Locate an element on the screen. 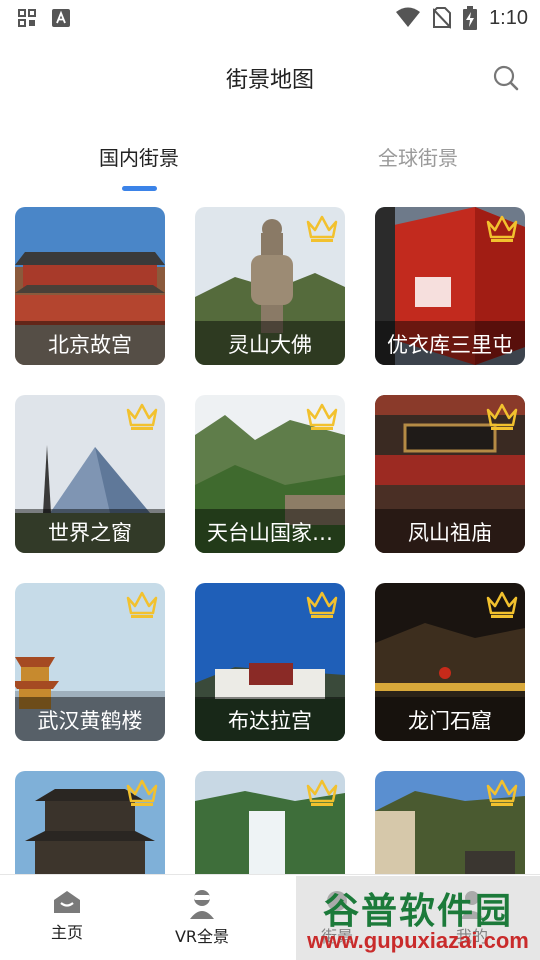  nav-home-label: 主页 is located at coordinates (66, 932).